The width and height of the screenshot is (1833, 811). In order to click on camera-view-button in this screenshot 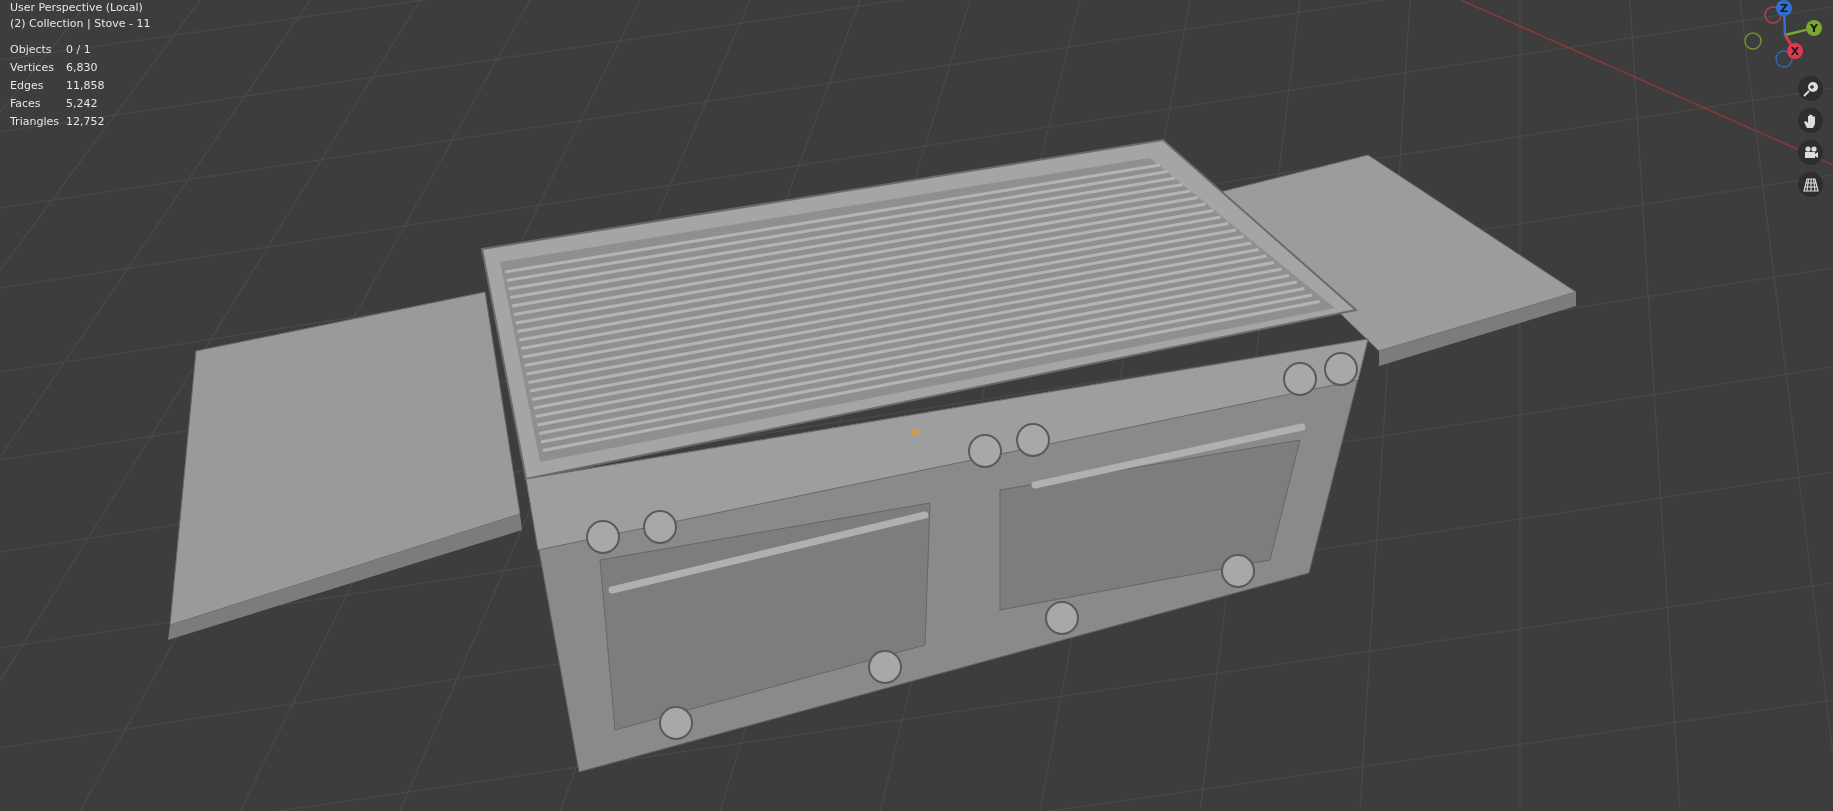, I will do `click(1810, 152)`.